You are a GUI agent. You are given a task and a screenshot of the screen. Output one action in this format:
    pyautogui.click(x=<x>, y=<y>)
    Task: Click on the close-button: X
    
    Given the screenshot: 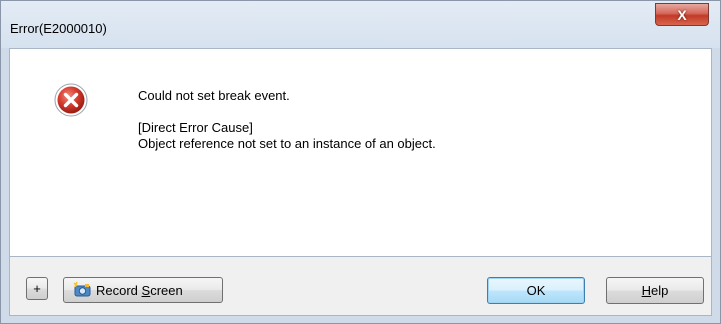 What is the action you would take?
    pyautogui.click(x=682, y=14)
    